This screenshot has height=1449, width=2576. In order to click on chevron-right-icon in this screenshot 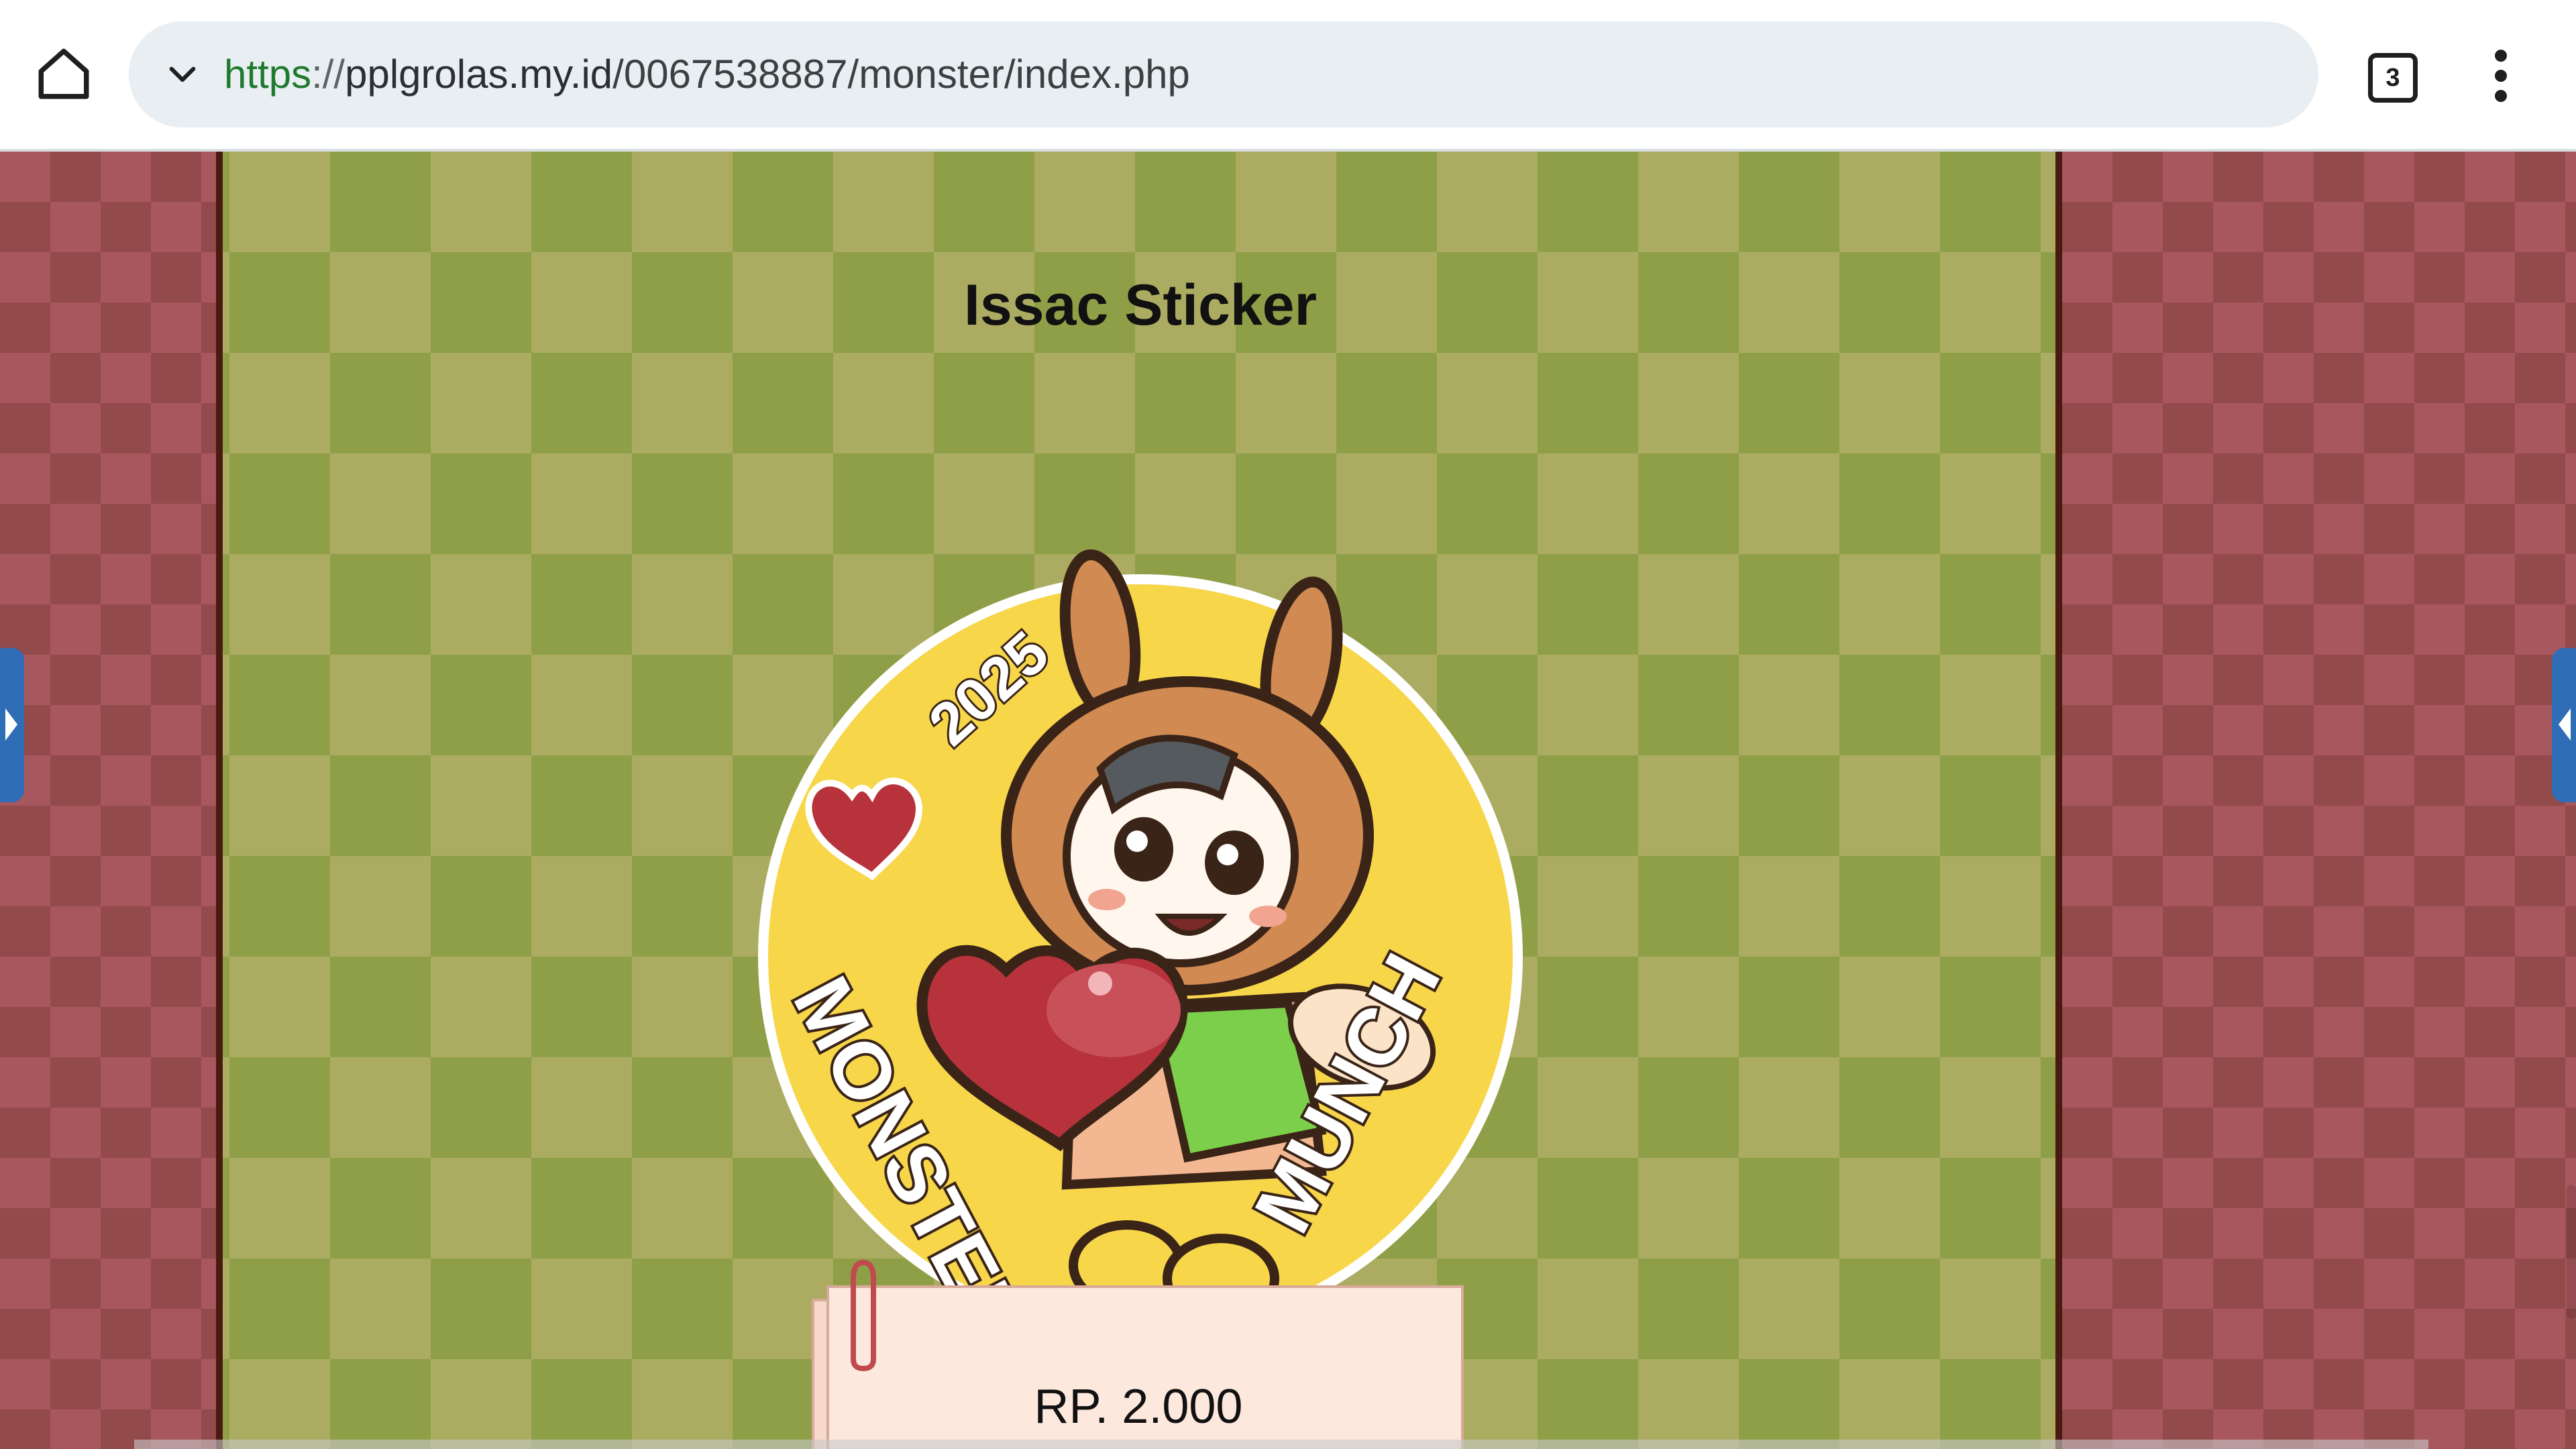, I will do `click(11, 724)`.